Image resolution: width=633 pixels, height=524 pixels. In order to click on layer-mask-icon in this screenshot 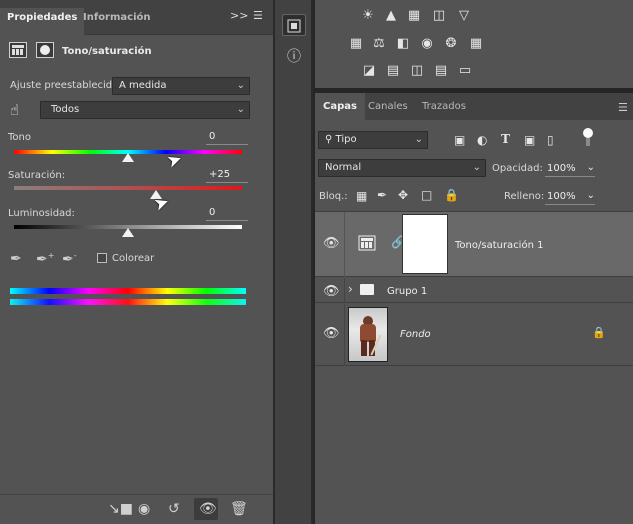, I will do `click(45, 50)`.